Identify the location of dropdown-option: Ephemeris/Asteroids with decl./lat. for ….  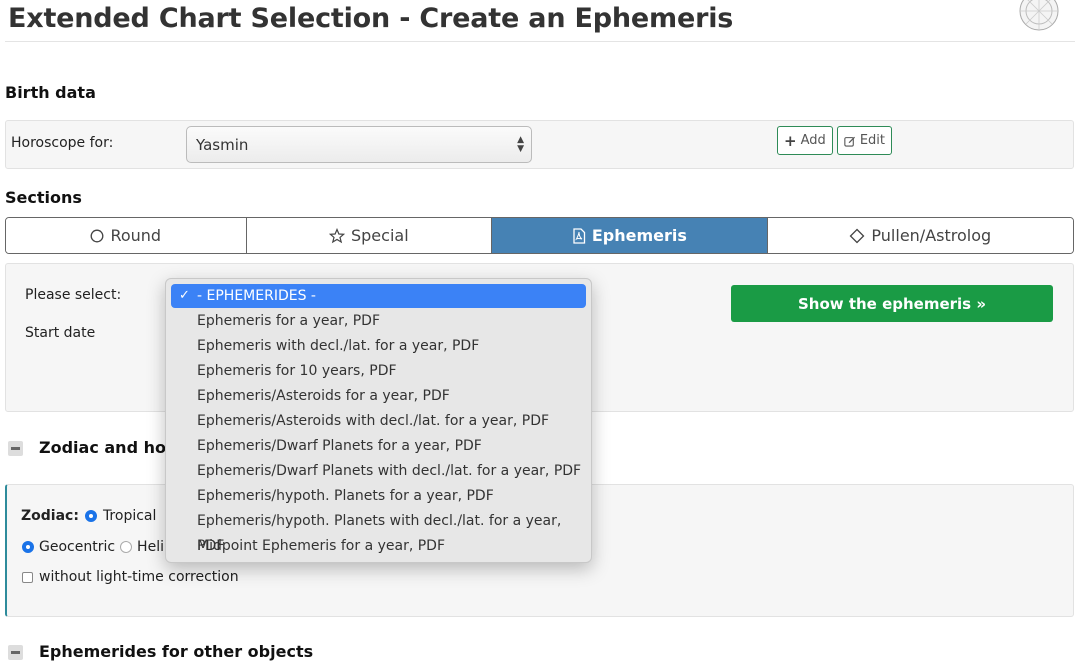
(378, 421).